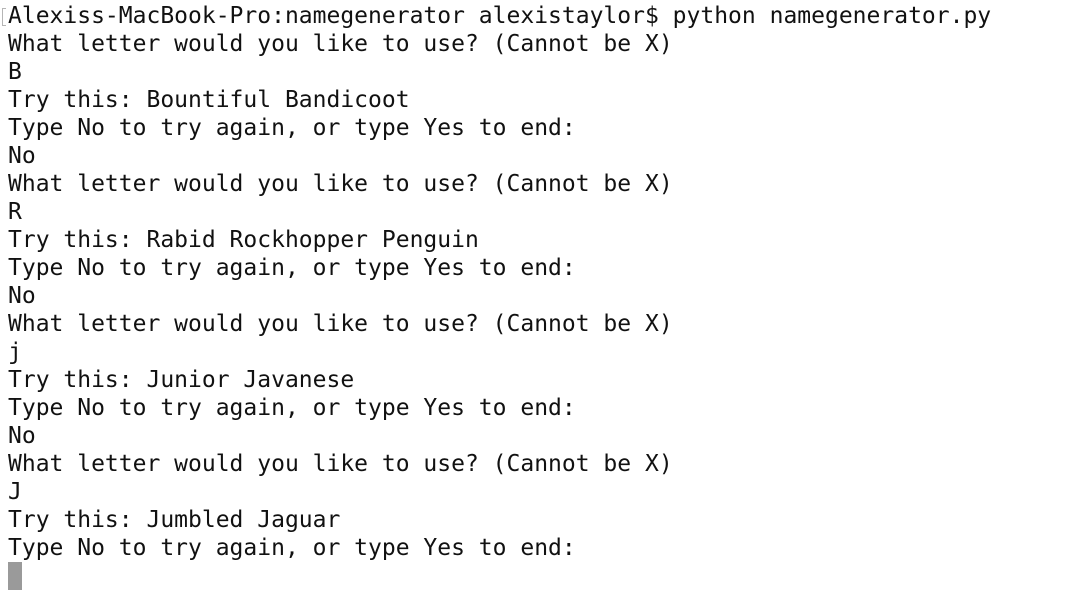  I want to click on terminal-line-suggestion: Try this: Jumbled Jaguar, so click(174, 520).